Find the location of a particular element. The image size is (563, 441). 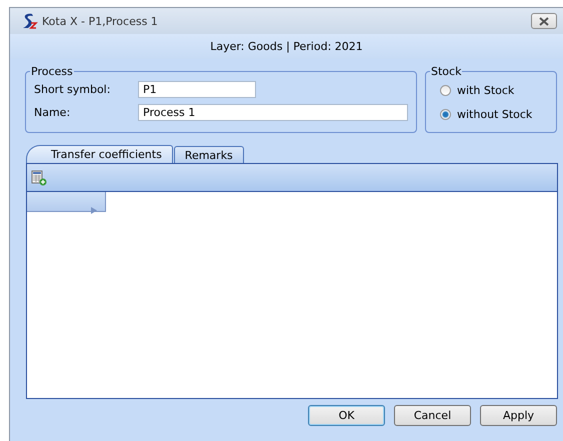

dialog-button: Apply is located at coordinates (518, 415).